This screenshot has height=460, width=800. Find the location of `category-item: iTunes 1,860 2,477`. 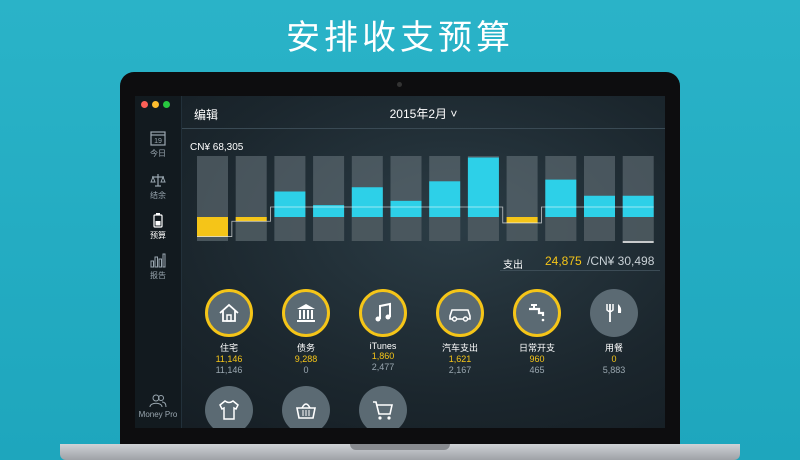

category-item: iTunes 1,860 2,477 is located at coordinates (383, 331).